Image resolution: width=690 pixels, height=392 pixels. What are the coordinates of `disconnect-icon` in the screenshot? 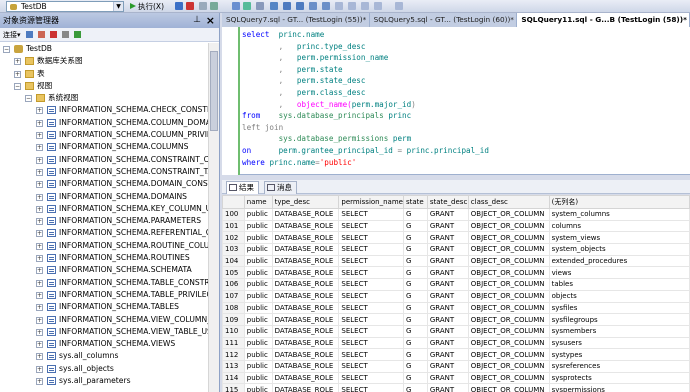 It's located at (41, 34).